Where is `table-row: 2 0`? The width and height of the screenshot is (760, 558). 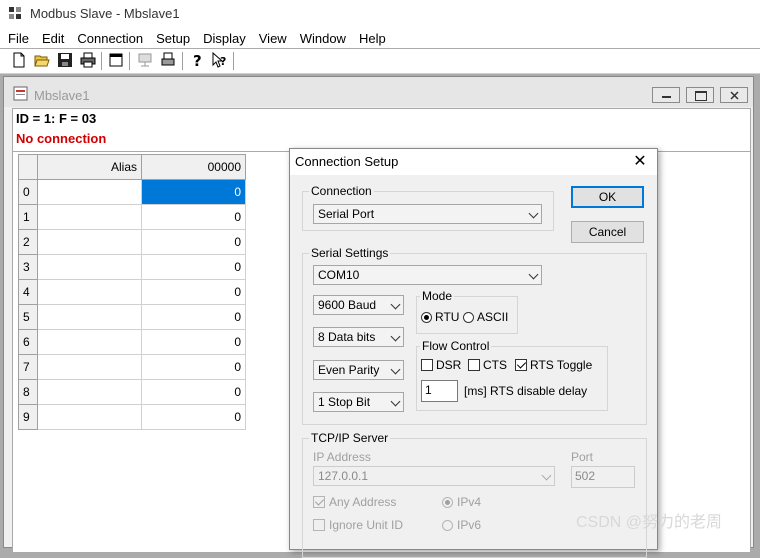
table-row: 2 0 is located at coordinates (132, 242).